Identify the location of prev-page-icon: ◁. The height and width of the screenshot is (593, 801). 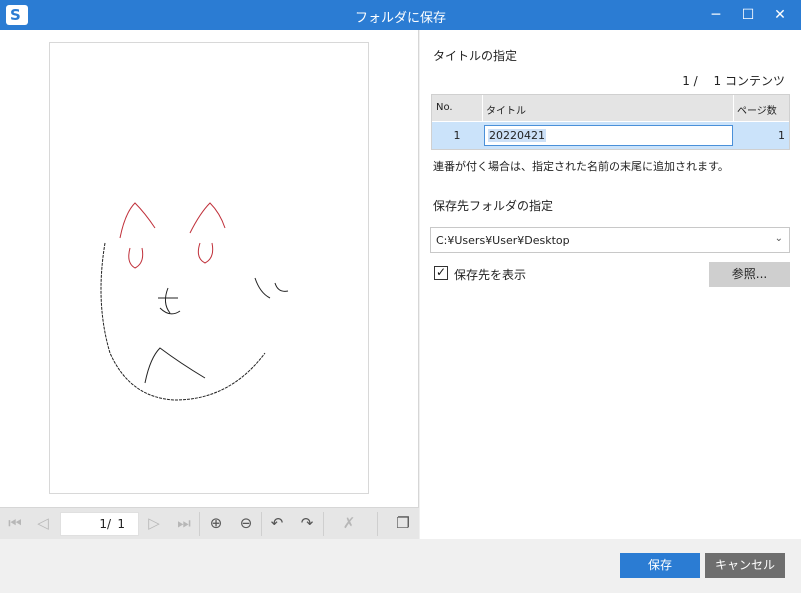
(43, 523).